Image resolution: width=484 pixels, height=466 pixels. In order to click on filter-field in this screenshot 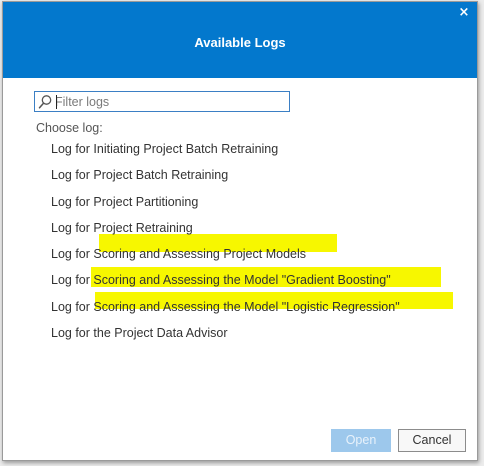, I will do `click(162, 101)`.